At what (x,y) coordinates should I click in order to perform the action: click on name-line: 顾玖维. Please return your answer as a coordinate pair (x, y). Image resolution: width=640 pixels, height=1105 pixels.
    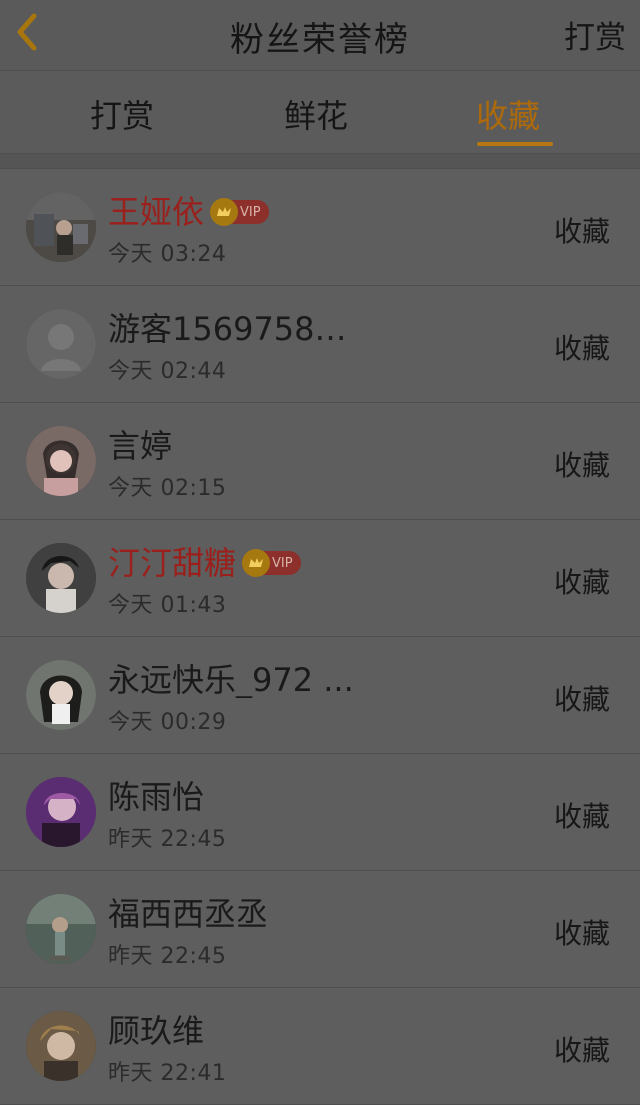
    Looking at the image, I should click on (156, 1031).